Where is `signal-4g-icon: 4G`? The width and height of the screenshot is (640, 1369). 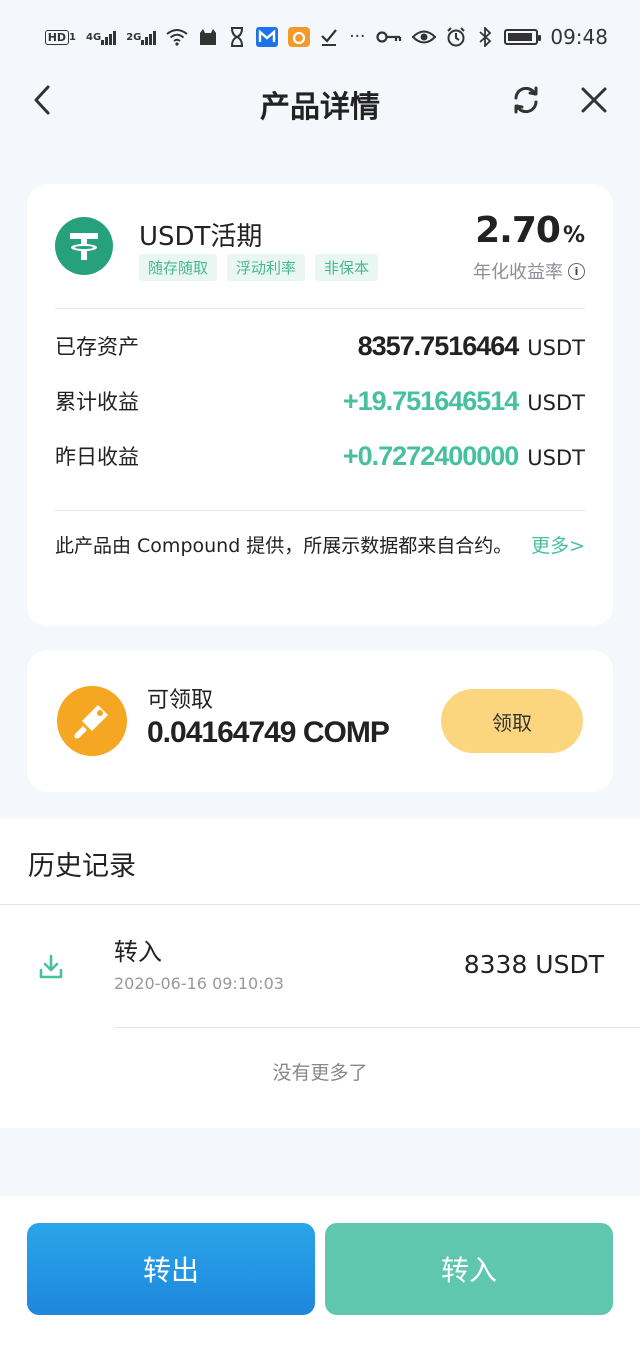
signal-4g-icon: 4G is located at coordinates (101, 37).